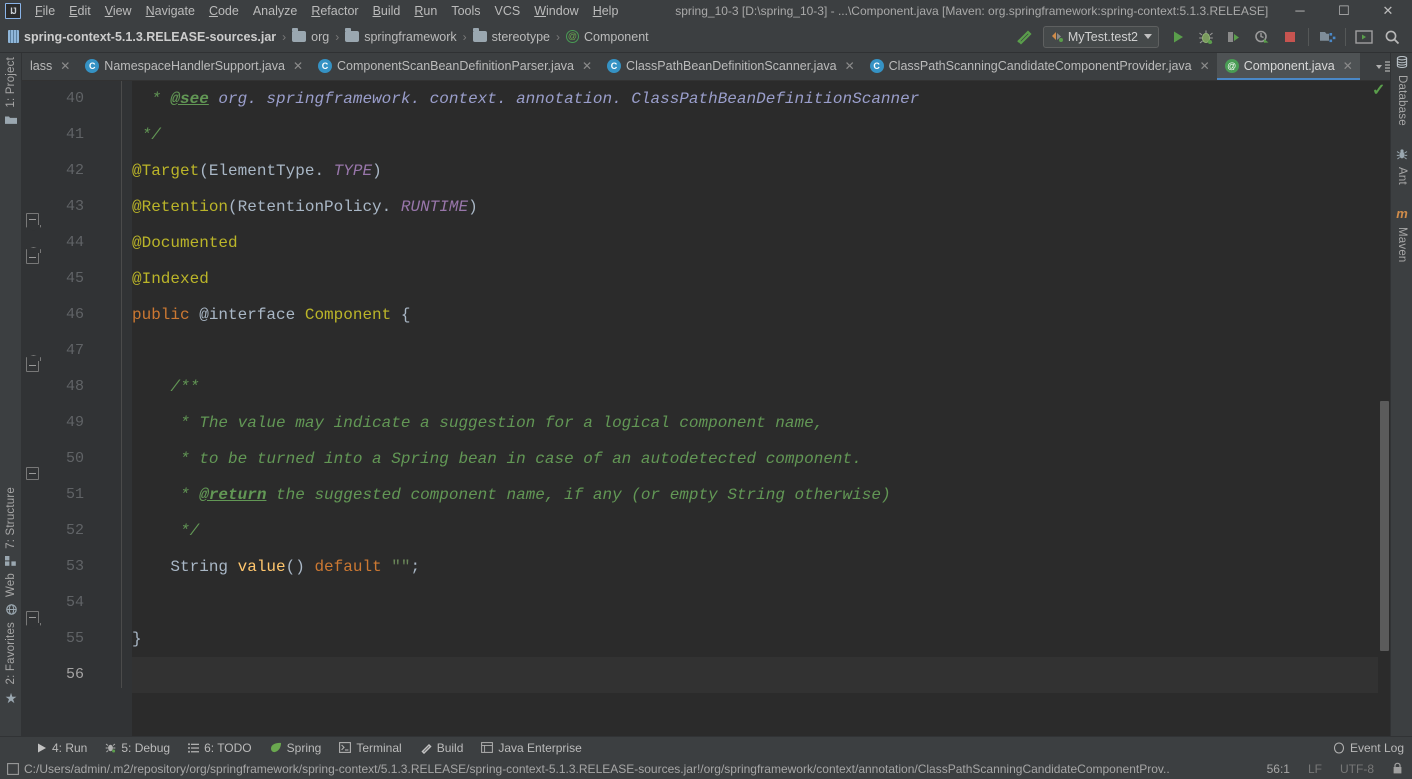 The height and width of the screenshot is (779, 1412). Describe the element at coordinates (49, 66) in the screenshot. I see `editor-tab-truncated: lass ✕` at that location.